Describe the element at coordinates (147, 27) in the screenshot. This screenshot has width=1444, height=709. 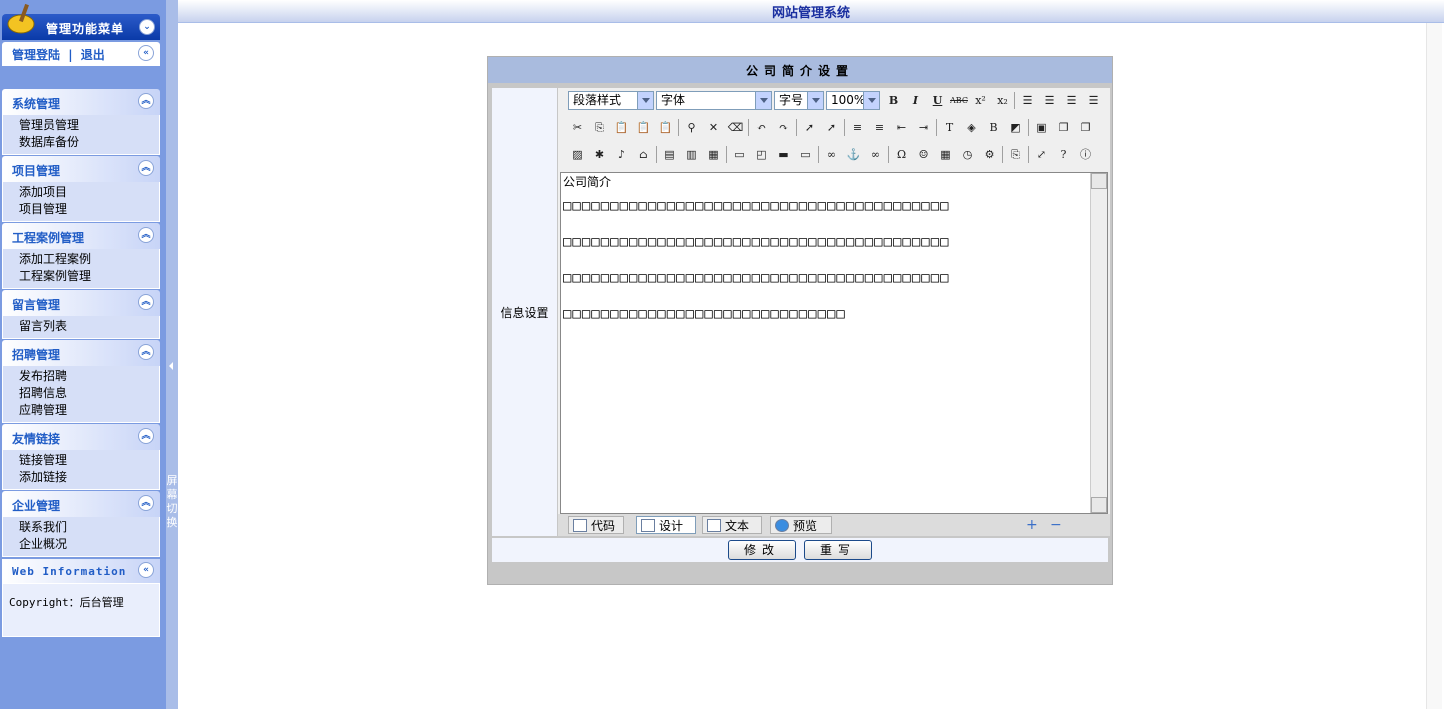
I see `collapse-menu-icon: ⌄` at that location.